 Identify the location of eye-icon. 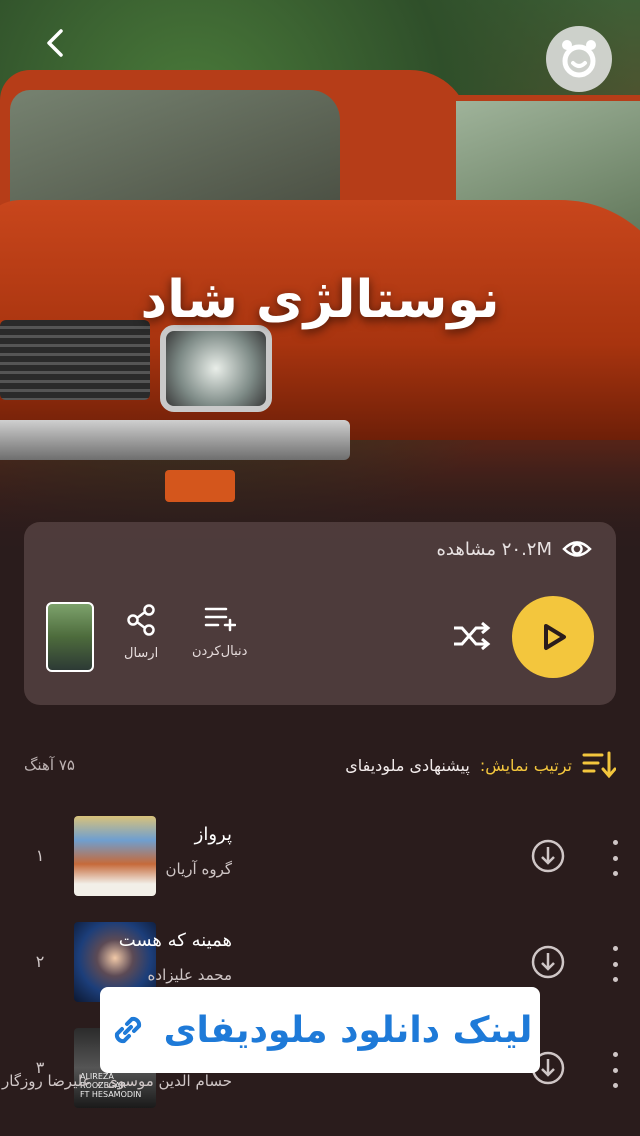
(577, 549).